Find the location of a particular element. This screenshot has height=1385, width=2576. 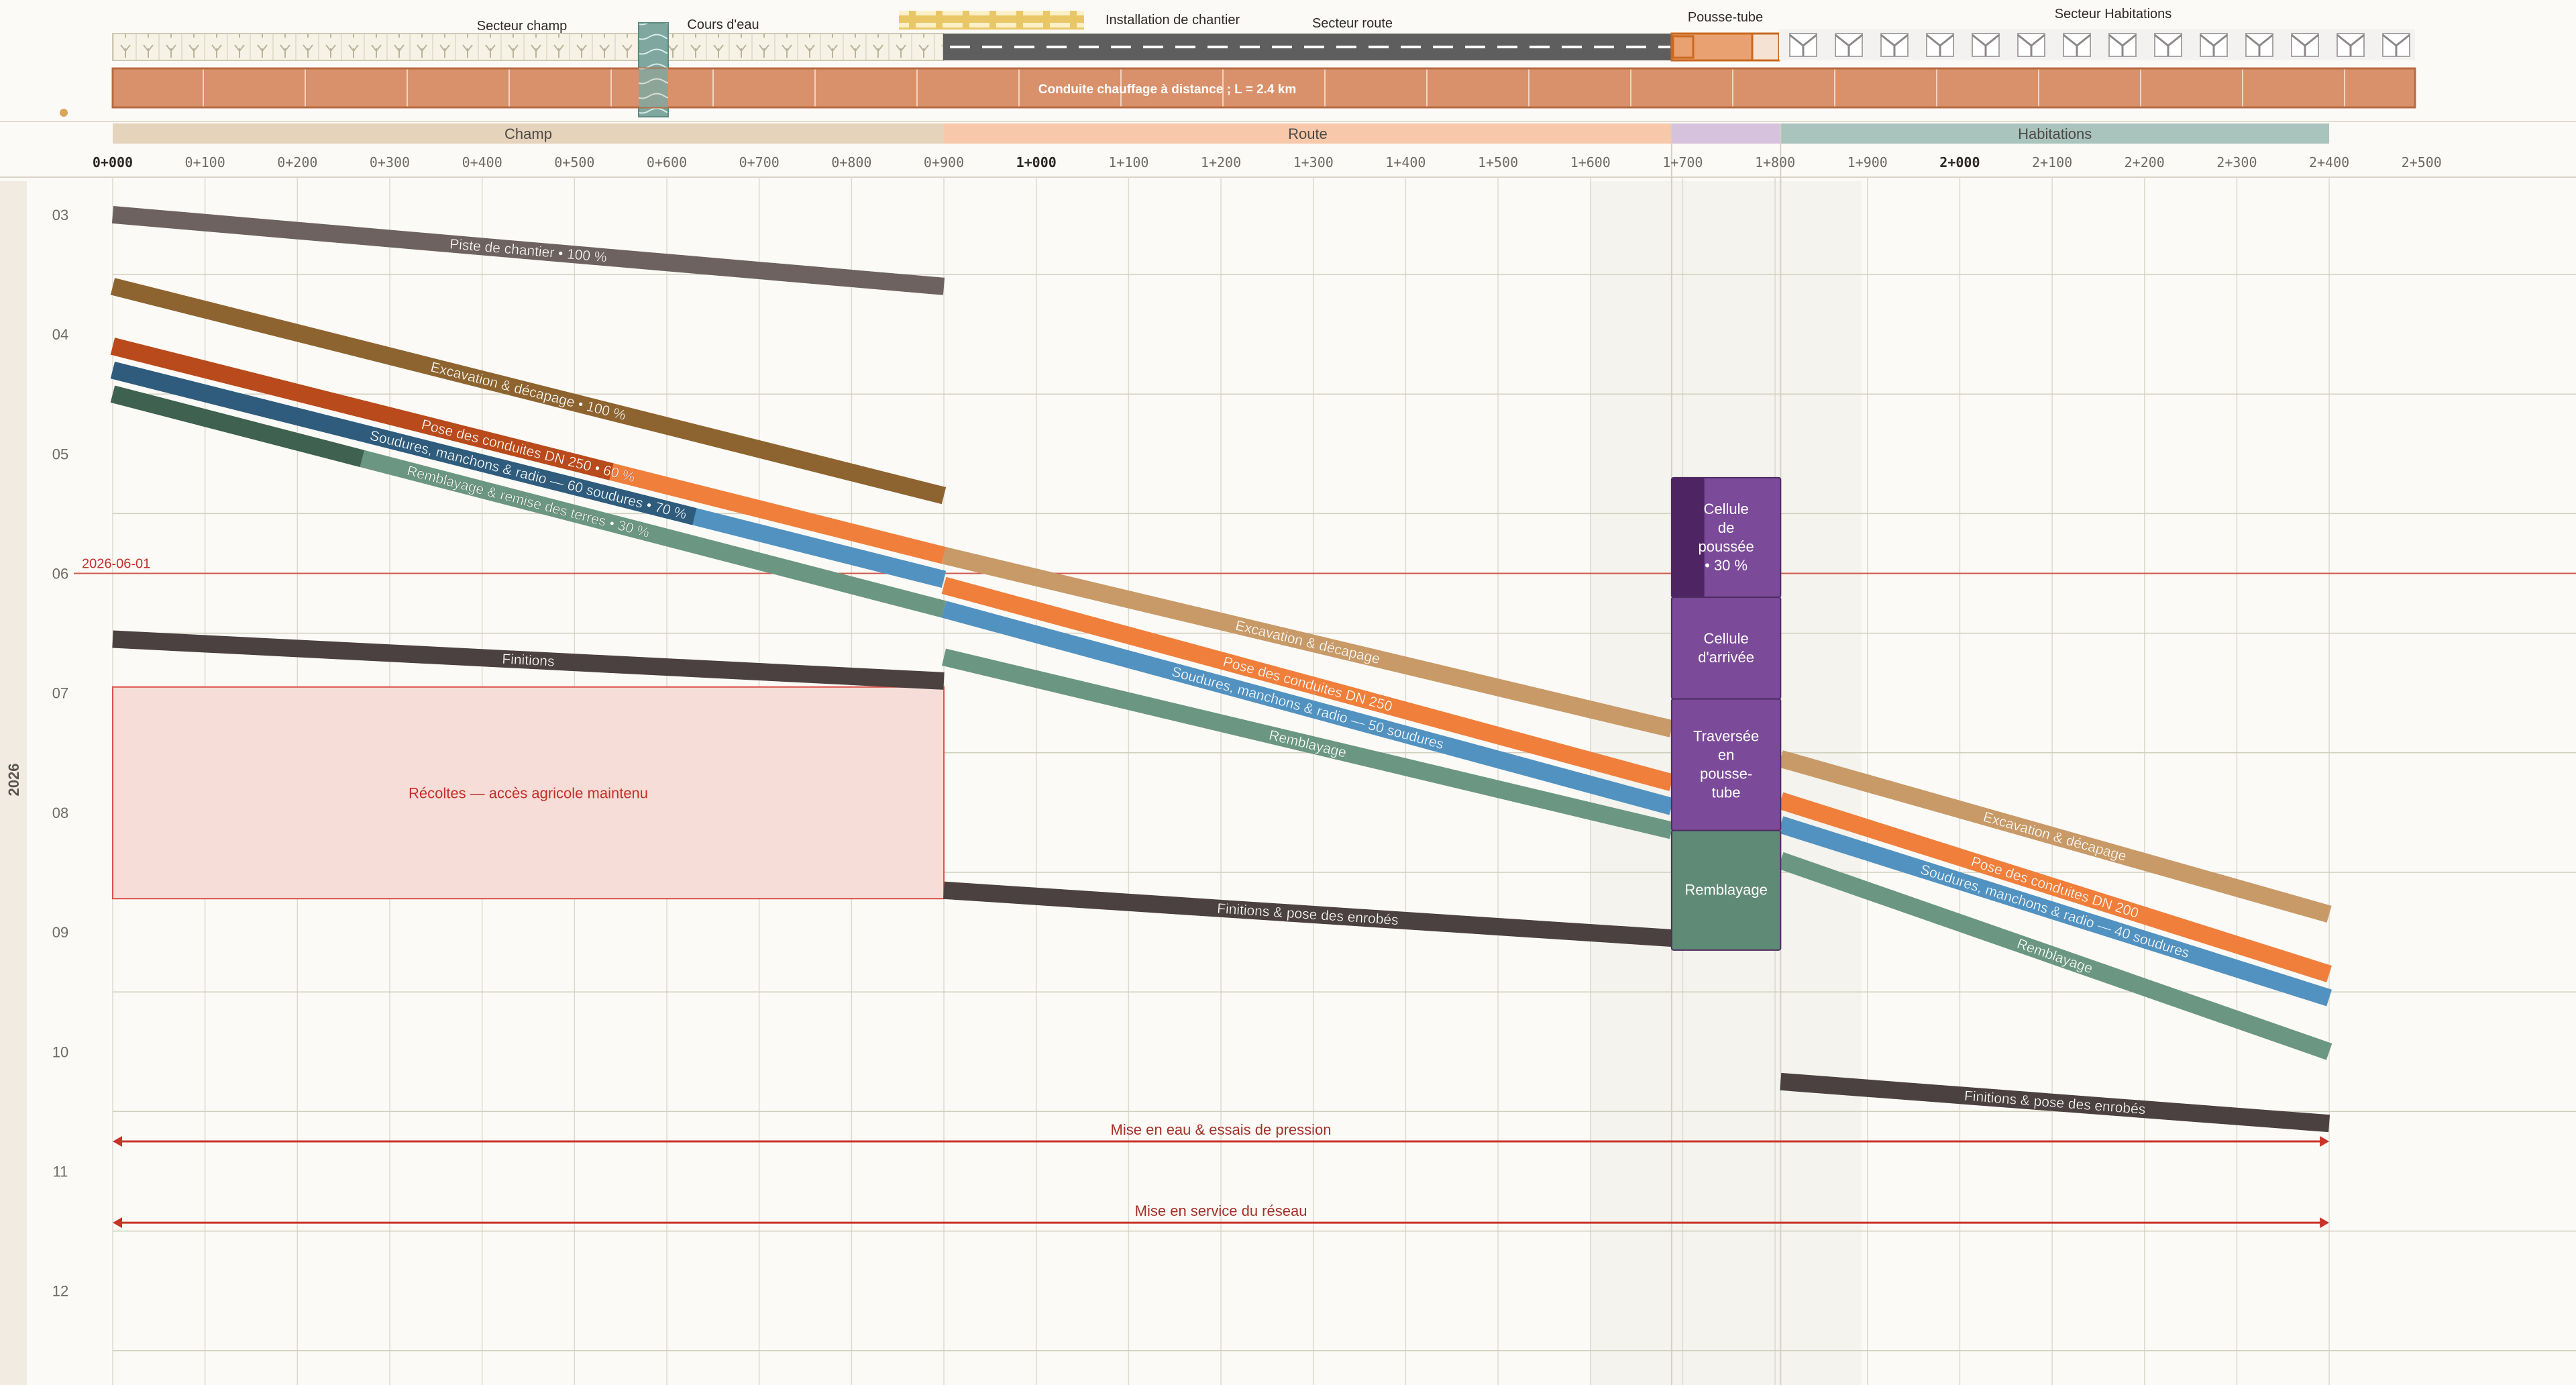

milestone-label-mise-en-eau-essais-de-pression: Mise en eau & essais de pression is located at coordinates (1221, 1129).